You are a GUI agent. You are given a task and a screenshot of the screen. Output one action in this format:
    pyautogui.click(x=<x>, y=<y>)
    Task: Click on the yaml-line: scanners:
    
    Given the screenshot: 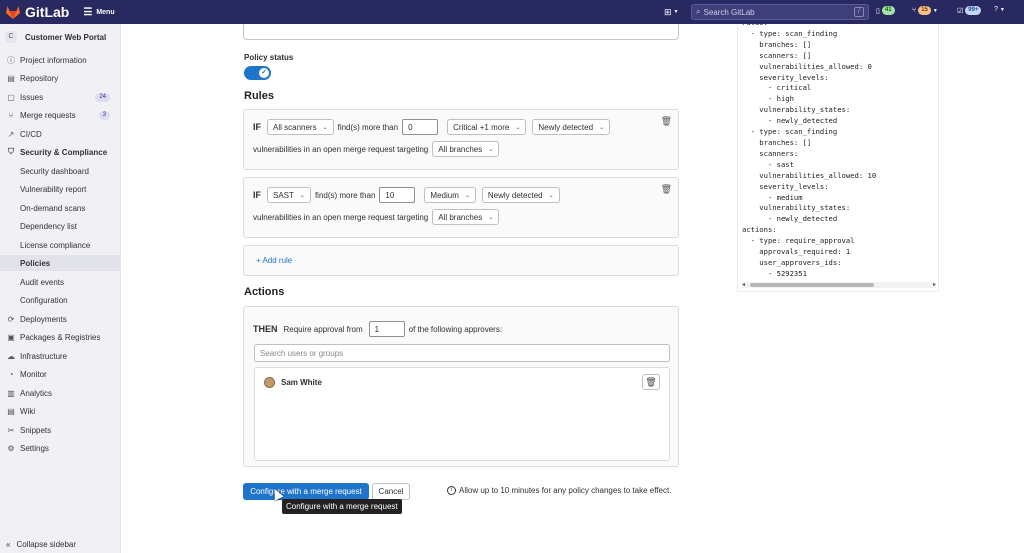 What is the action you would take?
    pyautogui.click(x=779, y=153)
    